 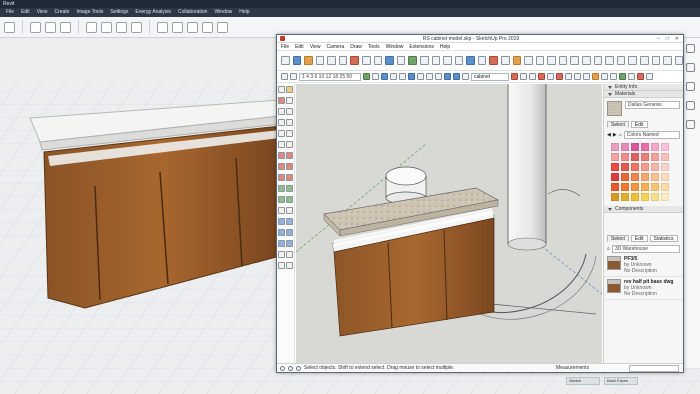 I want to click on previous-view-icon, so click(x=281, y=243).